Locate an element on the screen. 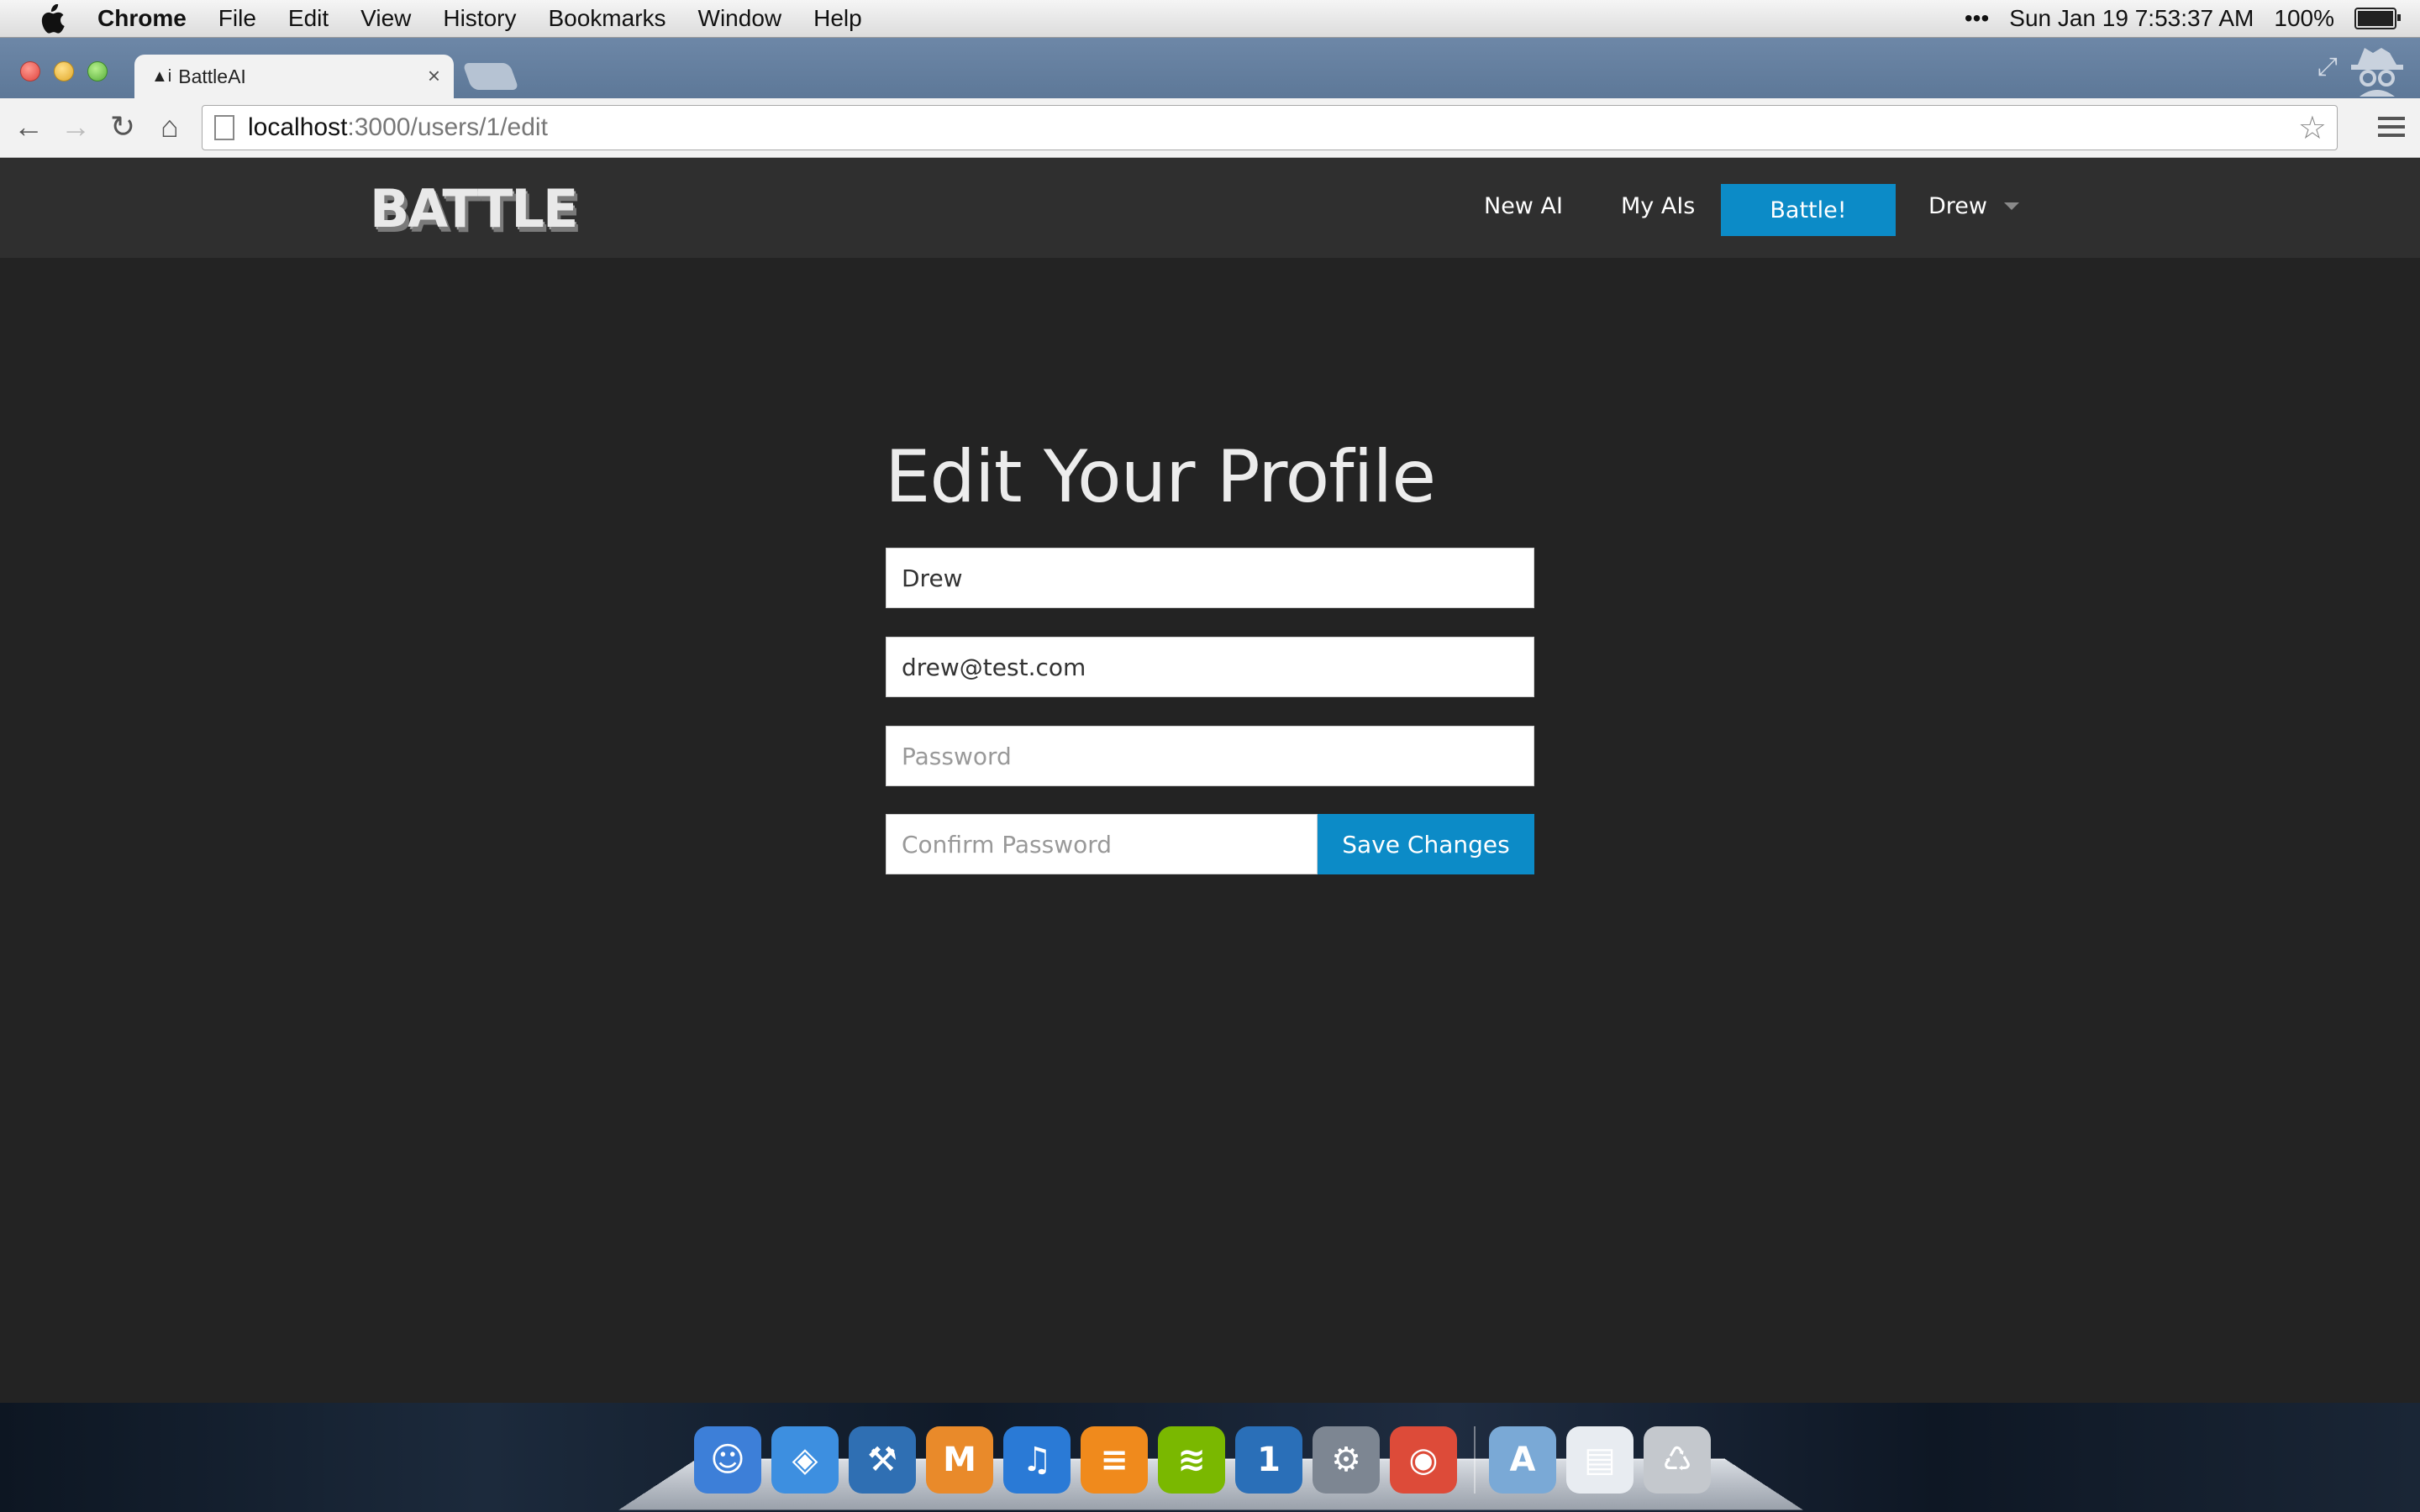  markdown-editor-icon: M is located at coordinates (960, 1460).